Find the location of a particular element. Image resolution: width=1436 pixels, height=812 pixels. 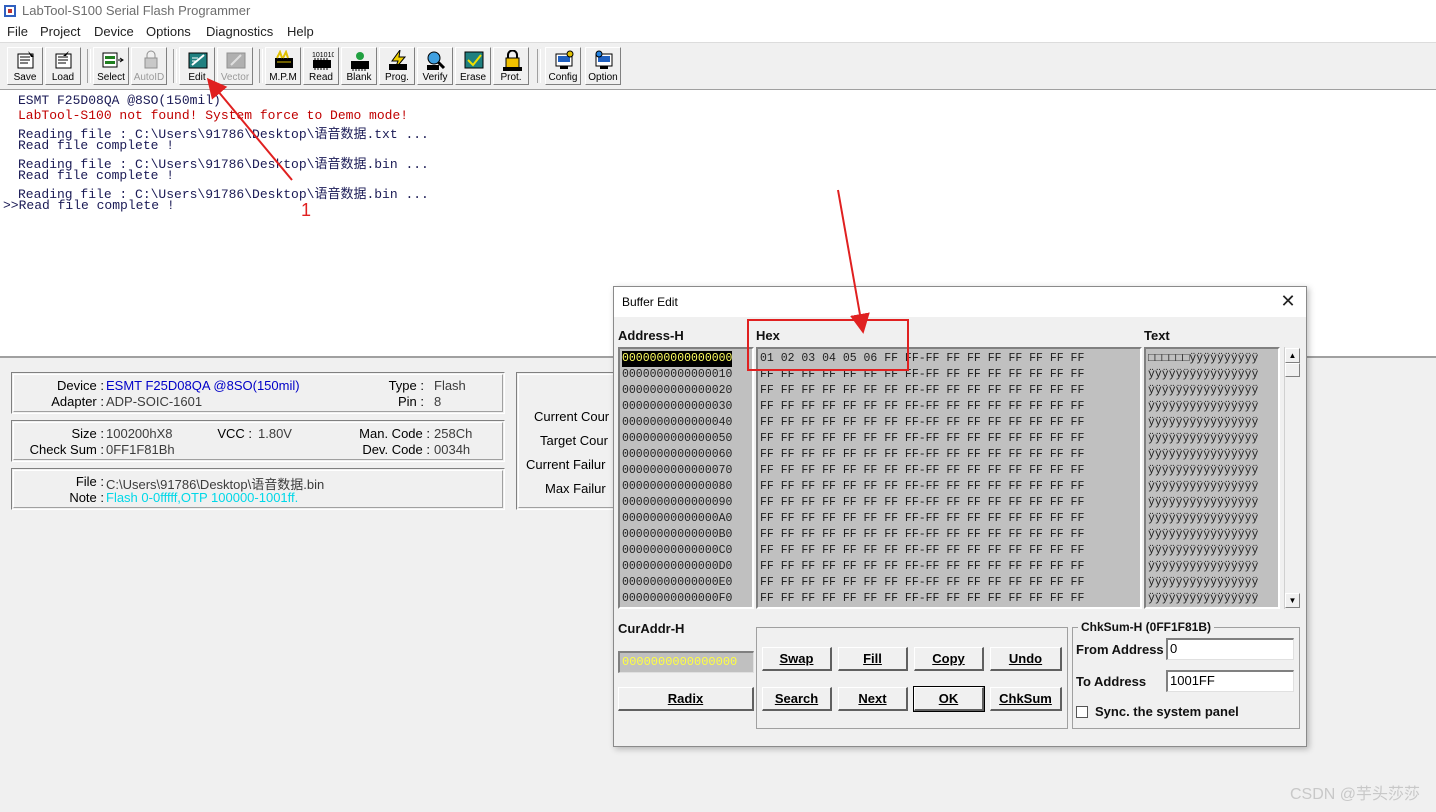

address-row: 0000000000000070 is located at coordinates (677, 471).